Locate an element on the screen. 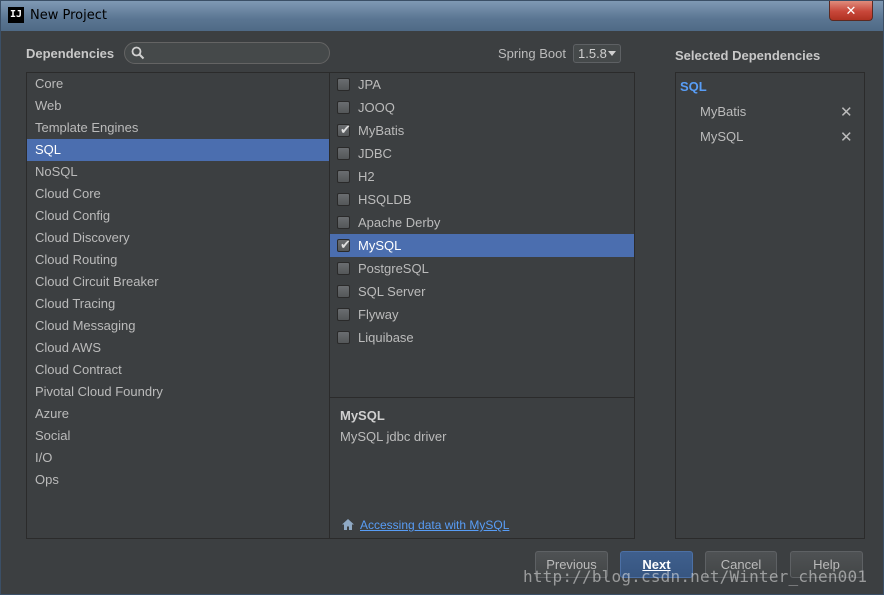  category-item: Cloud Messaging is located at coordinates (178, 326).